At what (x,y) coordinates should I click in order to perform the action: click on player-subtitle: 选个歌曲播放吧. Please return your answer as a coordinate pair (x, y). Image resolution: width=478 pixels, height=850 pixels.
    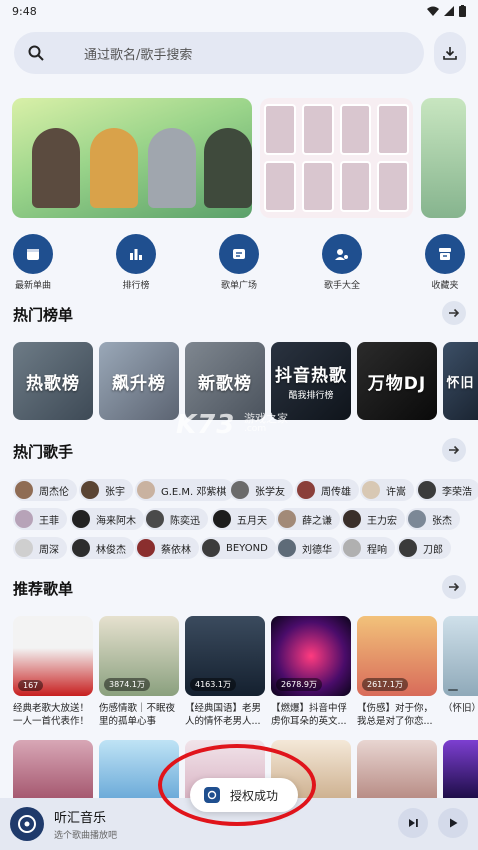
    Looking at the image, I should click on (86, 836).